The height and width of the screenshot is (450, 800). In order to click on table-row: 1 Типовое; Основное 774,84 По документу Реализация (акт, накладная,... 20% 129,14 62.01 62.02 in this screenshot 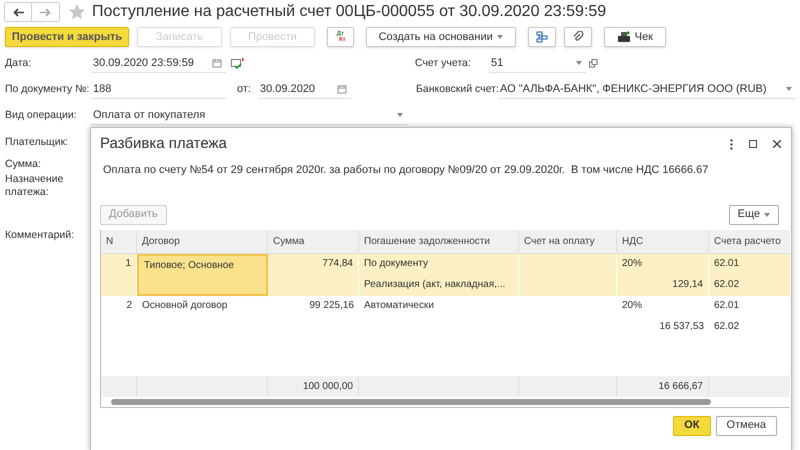, I will do `click(445, 275)`.